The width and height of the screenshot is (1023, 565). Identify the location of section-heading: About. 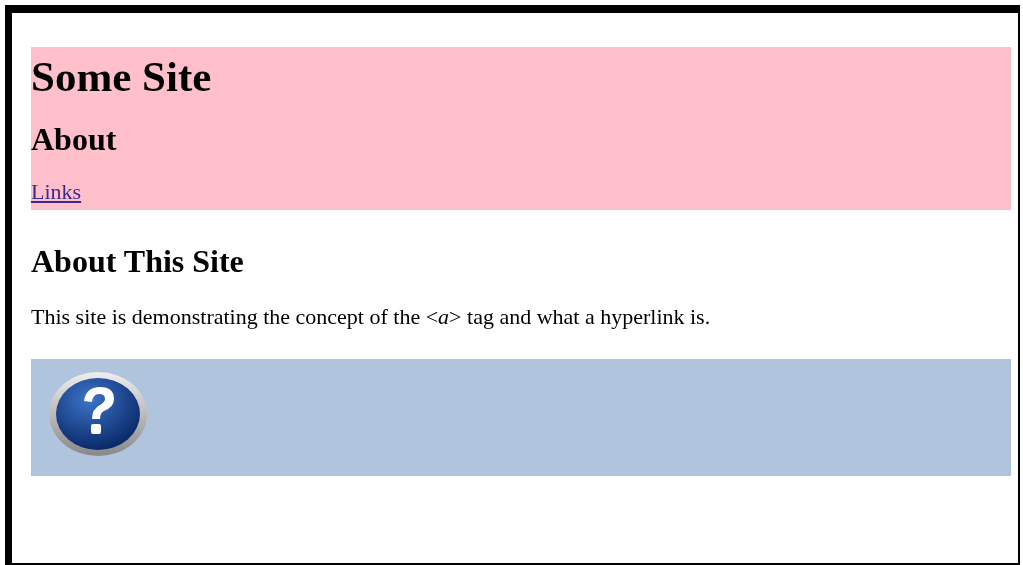
(74, 140).